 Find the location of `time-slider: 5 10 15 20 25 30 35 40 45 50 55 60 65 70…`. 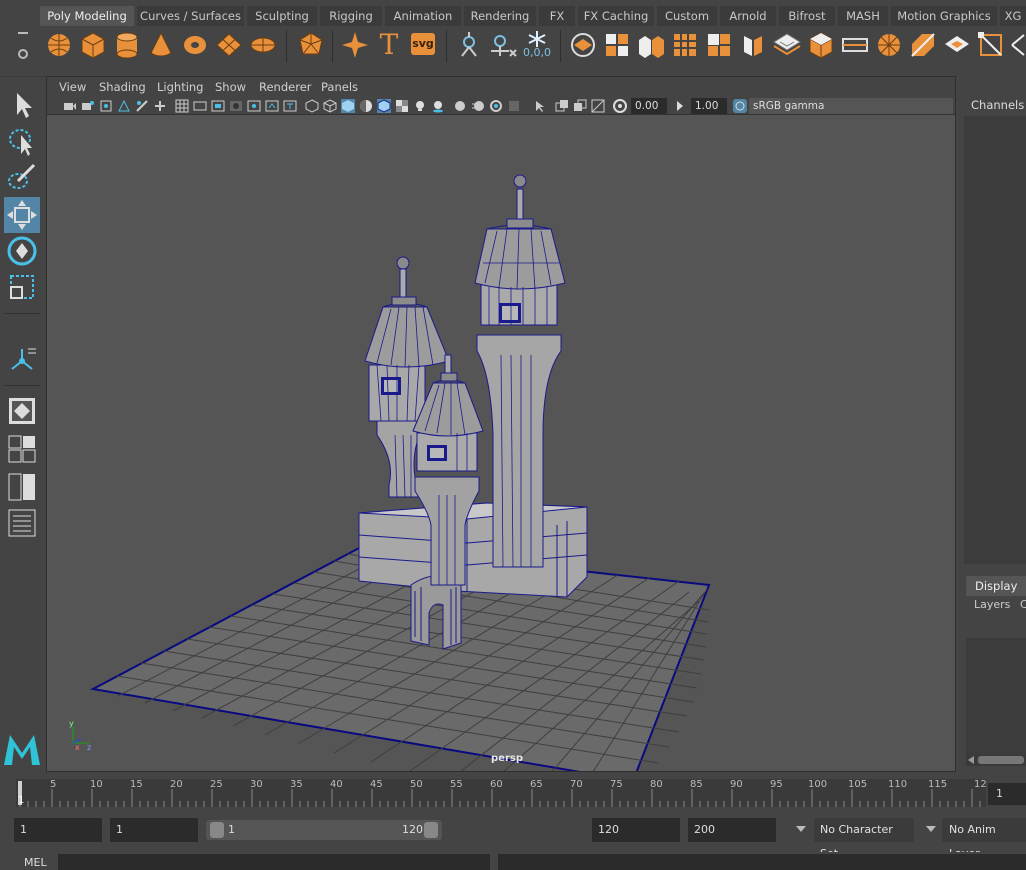

time-slider: 5 10 15 20 25 30 35 40 45 50 55 60 65 70… is located at coordinates (513, 793).